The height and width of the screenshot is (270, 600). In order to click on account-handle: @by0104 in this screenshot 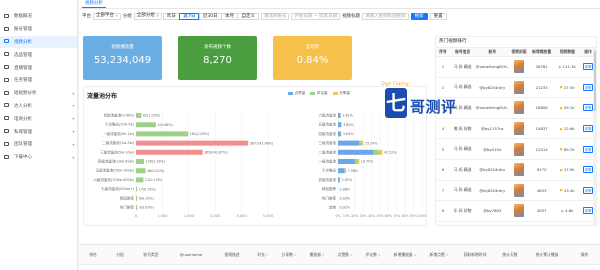, I will do `click(493, 149)`.